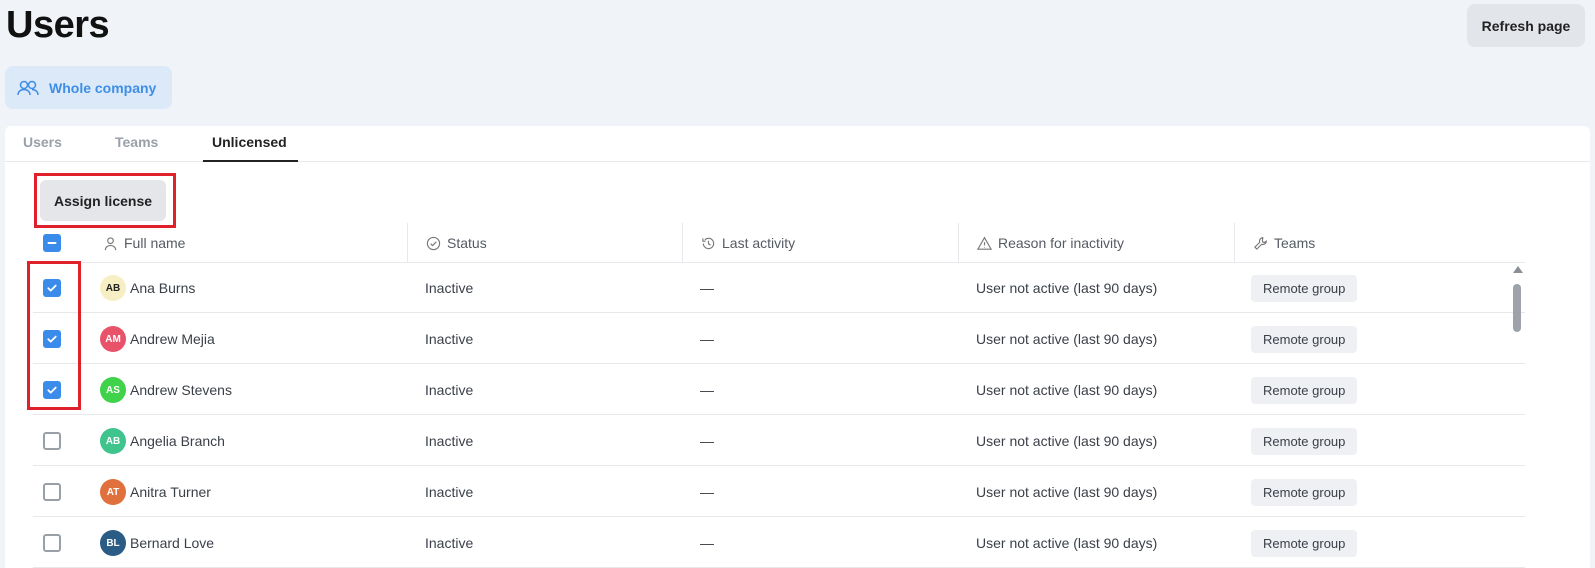  I want to click on vertical-scrollbar, so click(1517, 416).